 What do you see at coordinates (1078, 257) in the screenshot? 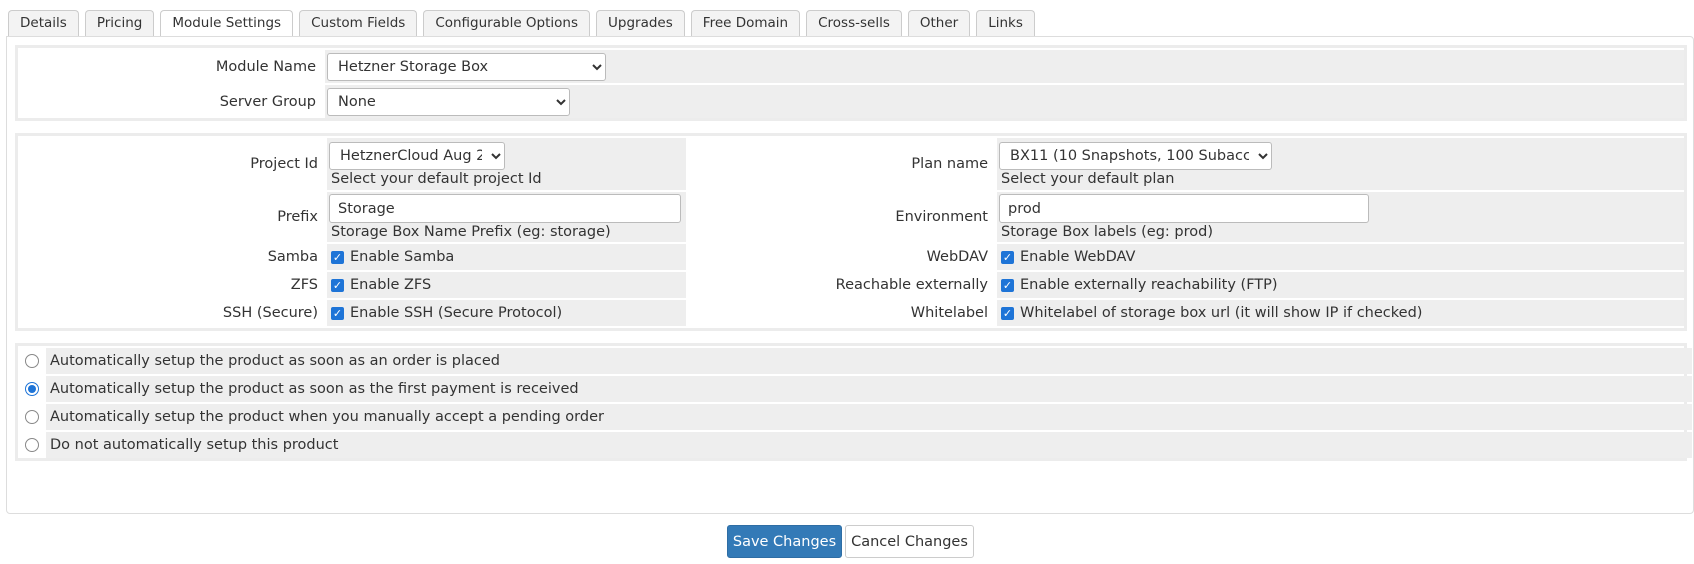
I see `webdav-checkbox-text: Enable WebDAV` at bounding box center [1078, 257].